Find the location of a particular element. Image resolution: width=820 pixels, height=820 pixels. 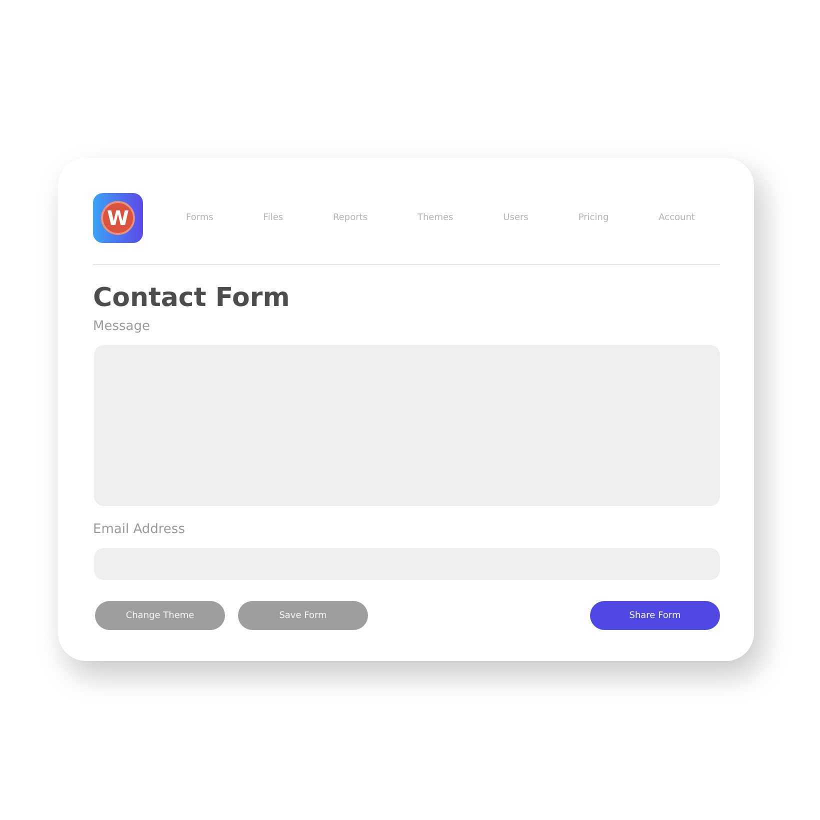

secondary-button: Change Theme is located at coordinates (160, 615).